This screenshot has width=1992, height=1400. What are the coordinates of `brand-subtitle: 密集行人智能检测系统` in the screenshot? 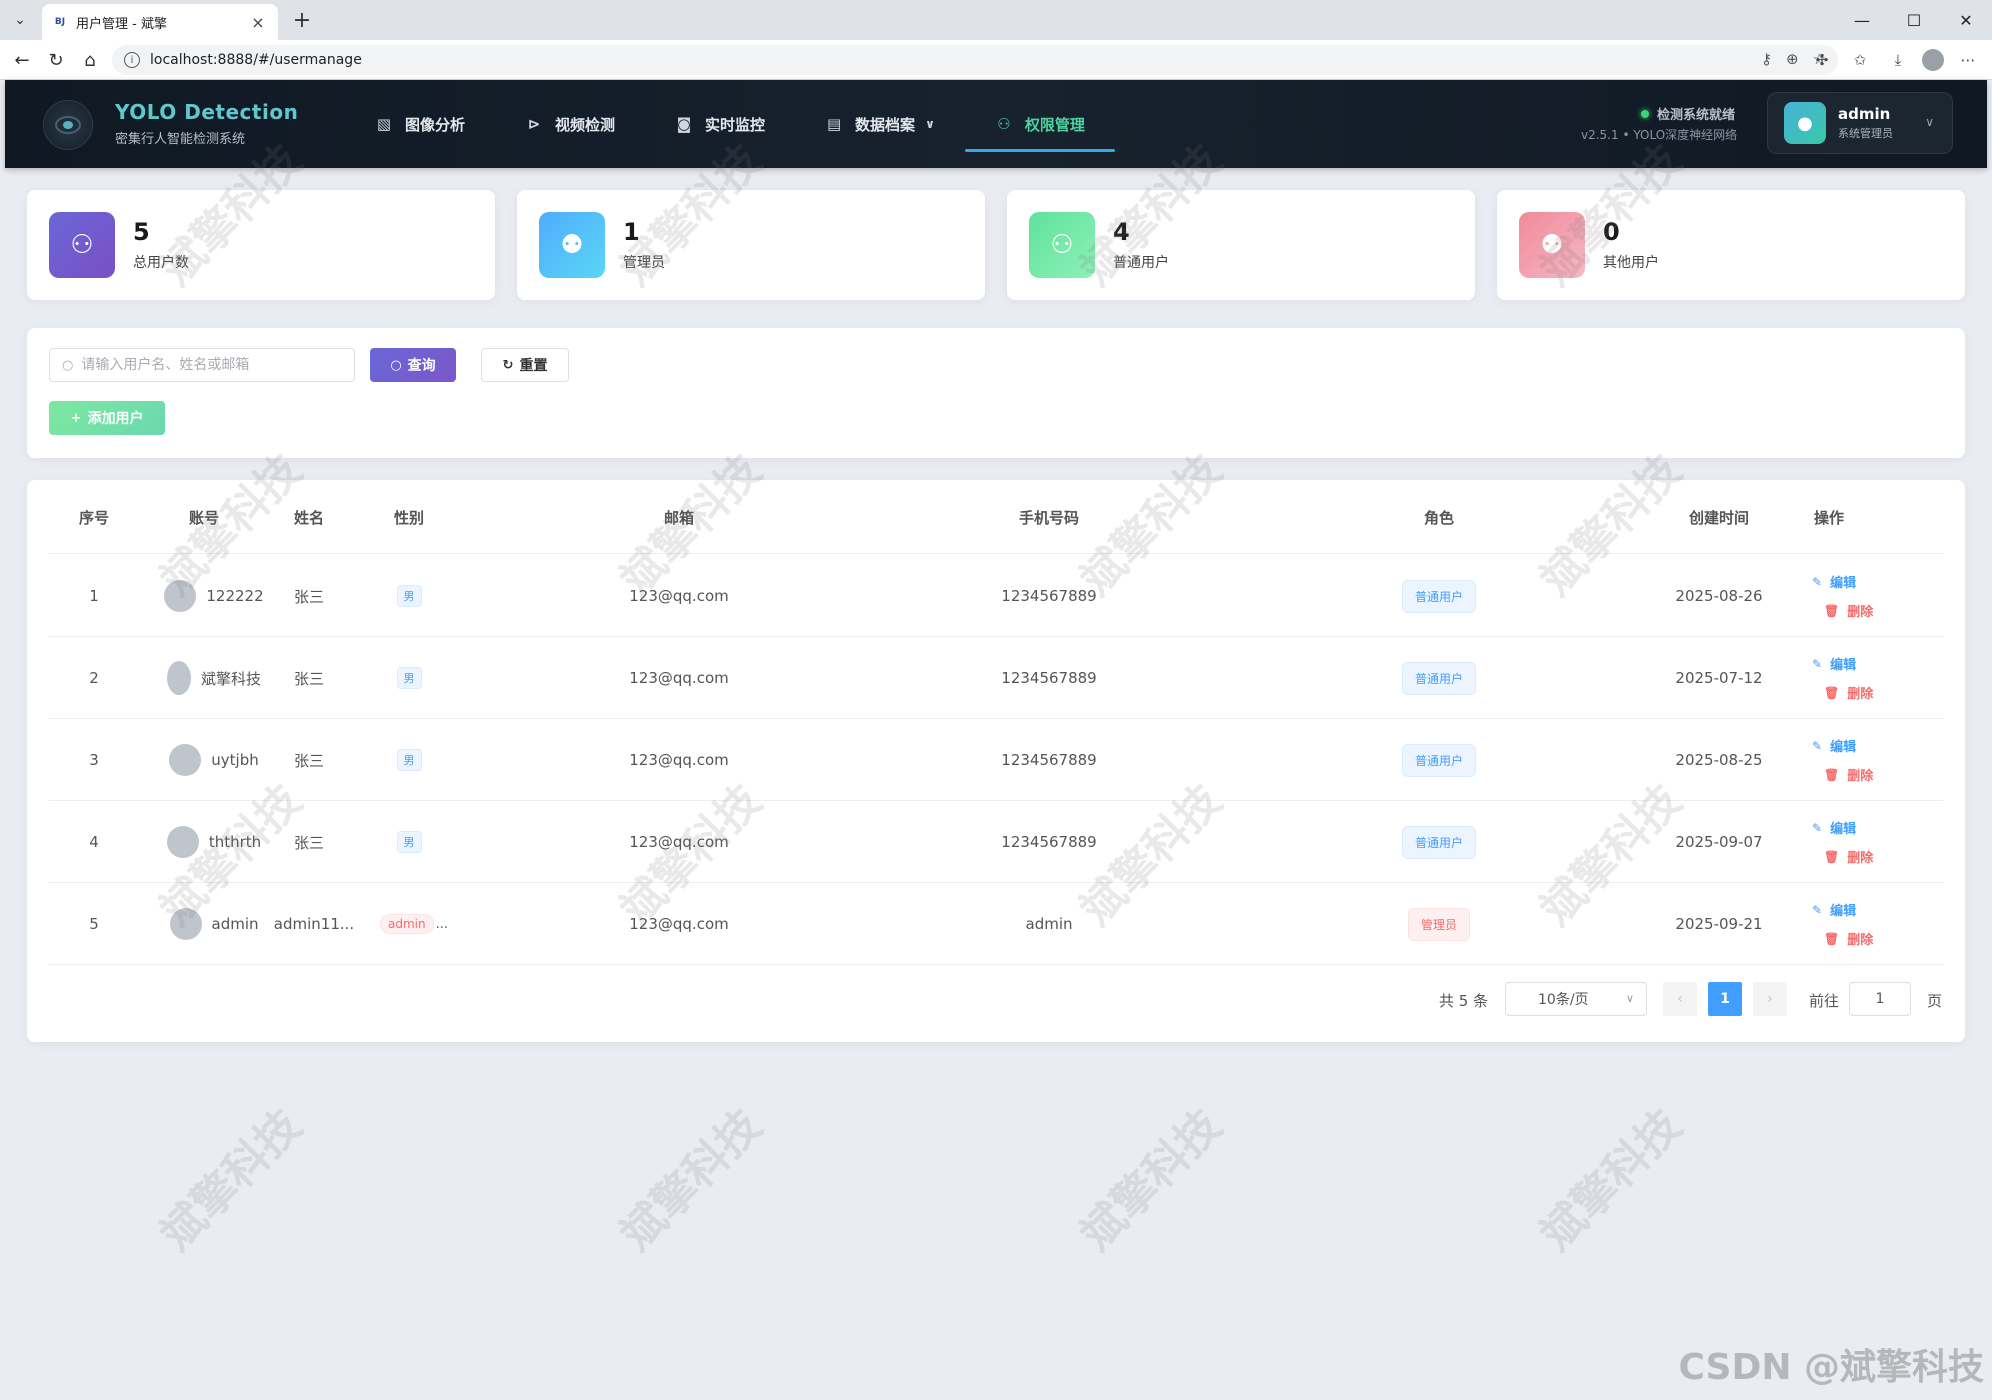 It's located at (180, 139).